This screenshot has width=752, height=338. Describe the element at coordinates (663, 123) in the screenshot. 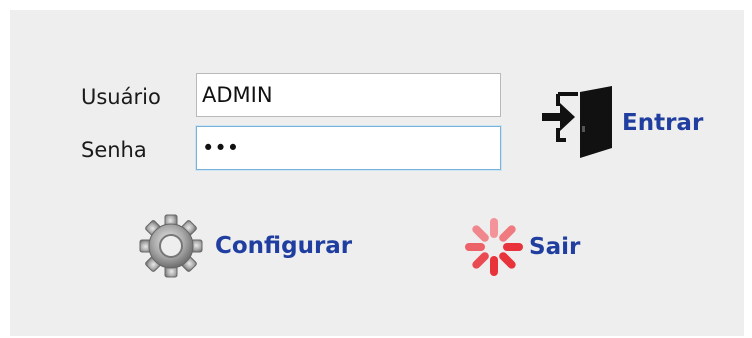

I see `enter-label: Entrar` at that location.